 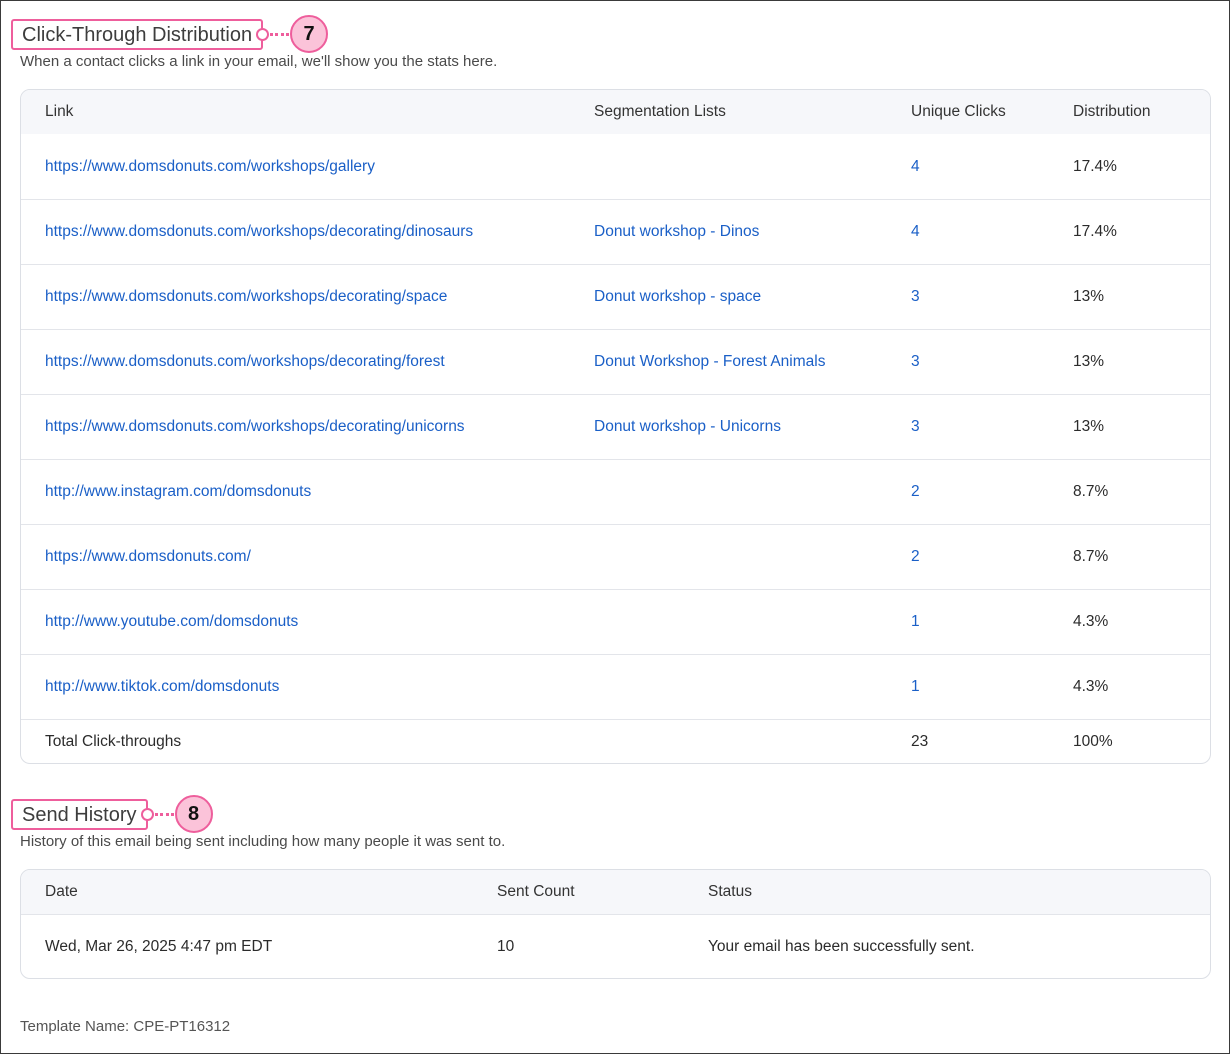 What do you see at coordinates (159, 946) in the screenshot?
I see `send-date: Wed, Mar 26, 2025 4:47 pm EDT` at bounding box center [159, 946].